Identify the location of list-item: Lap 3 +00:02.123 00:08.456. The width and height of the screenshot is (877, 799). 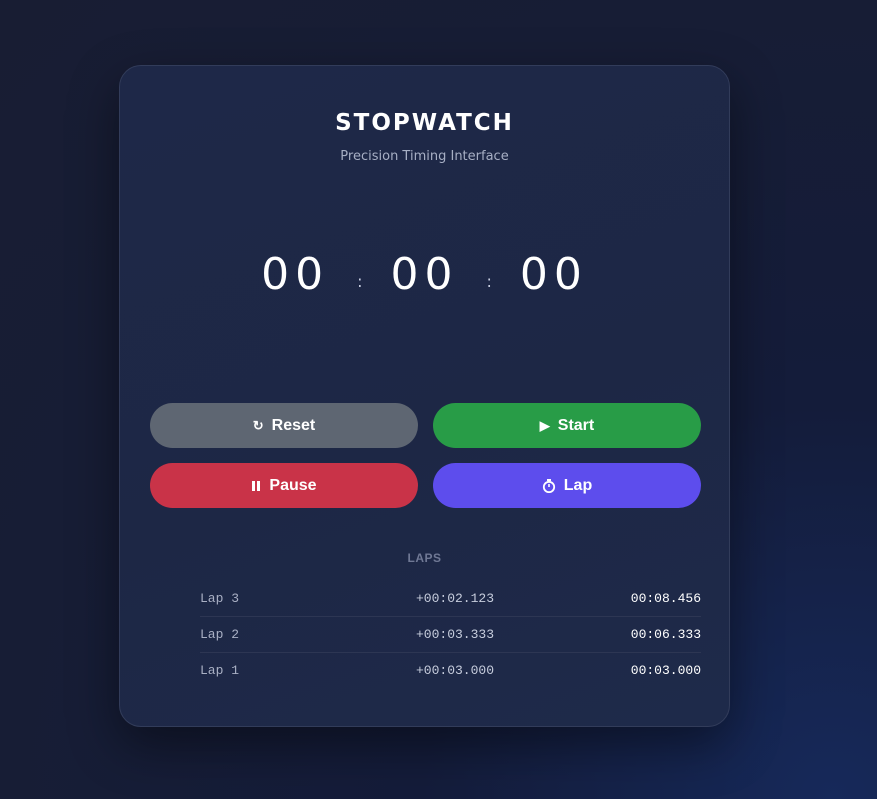
(450, 599).